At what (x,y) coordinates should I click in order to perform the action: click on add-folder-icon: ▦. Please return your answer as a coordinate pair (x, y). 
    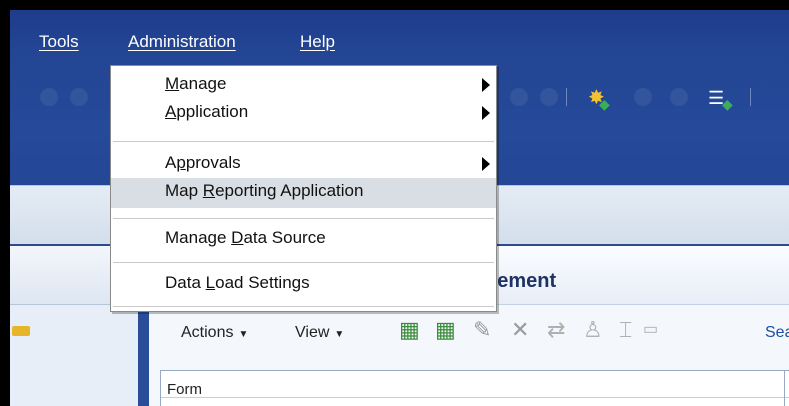
    Looking at the image, I should click on (445, 330).